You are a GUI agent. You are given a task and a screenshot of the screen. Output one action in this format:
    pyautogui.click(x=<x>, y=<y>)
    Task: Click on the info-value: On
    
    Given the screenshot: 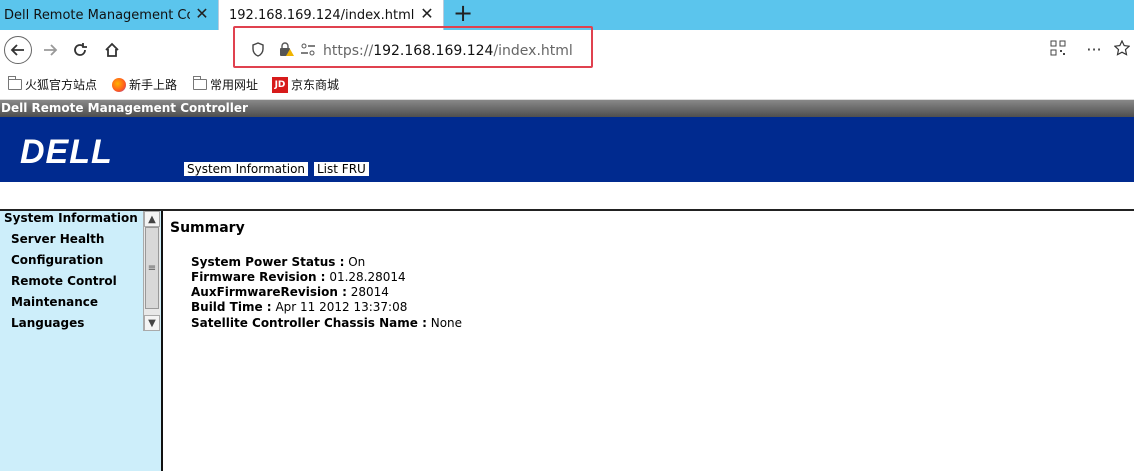 What is the action you would take?
    pyautogui.click(x=357, y=262)
    